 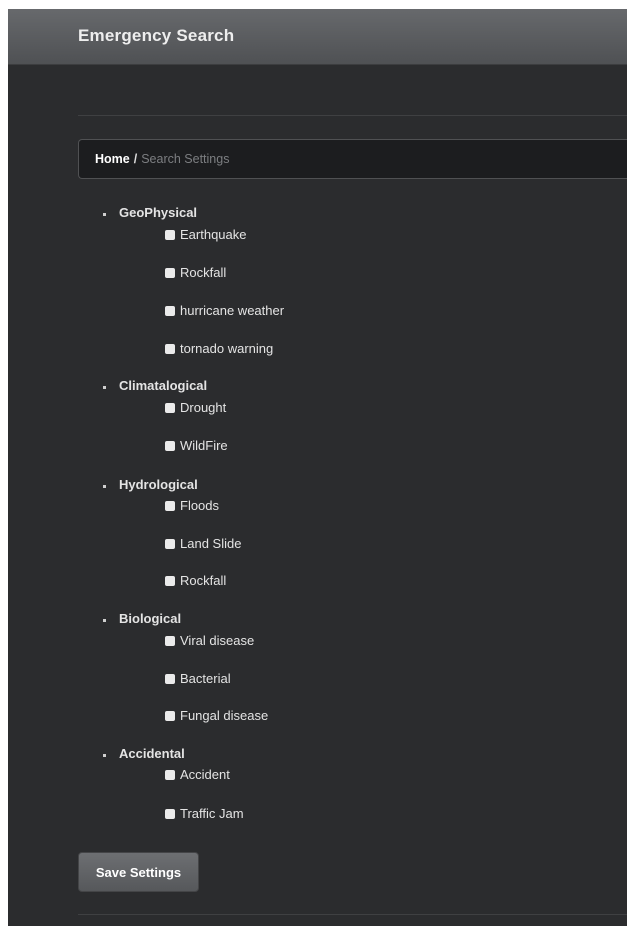 I want to click on option-wildfire: WildFire, so click(x=196, y=446).